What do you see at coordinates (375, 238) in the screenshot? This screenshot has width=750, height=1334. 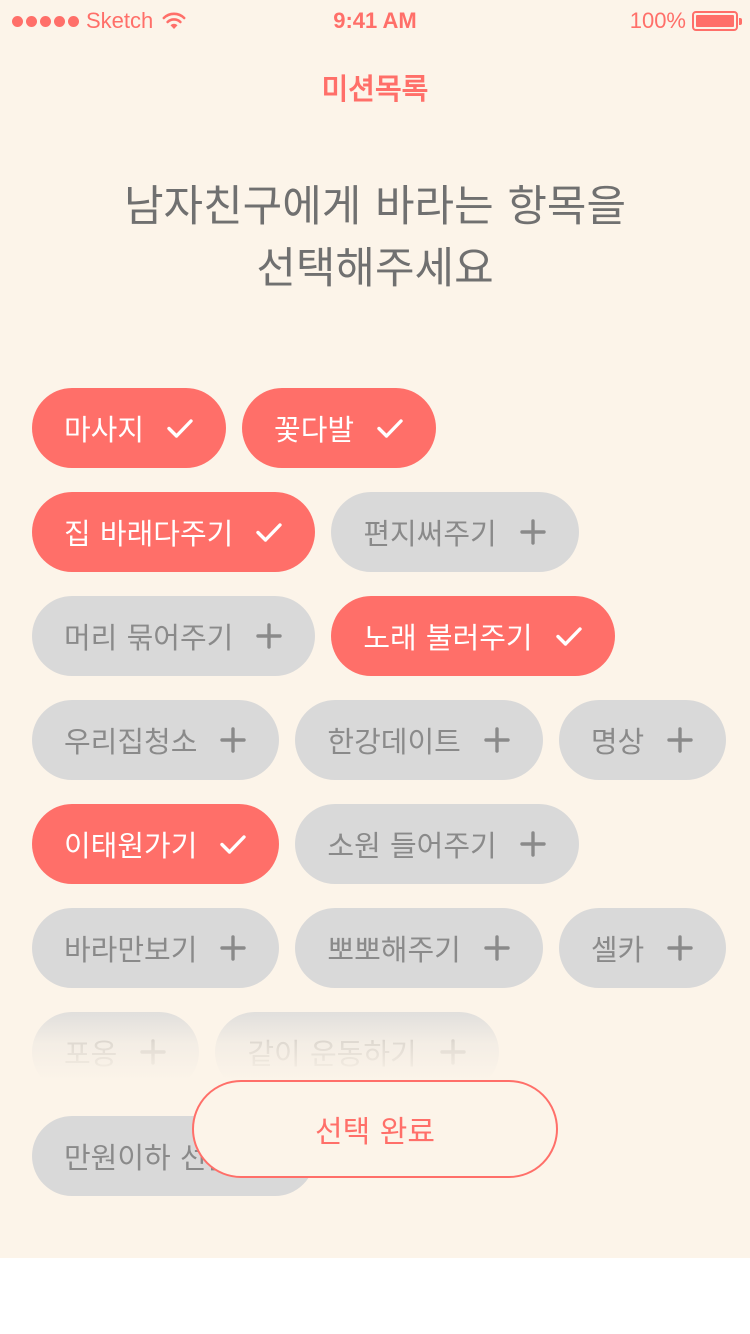 I see `page-headline: 남자친구에게 바라는 항목을 선택해주세요` at bounding box center [375, 238].